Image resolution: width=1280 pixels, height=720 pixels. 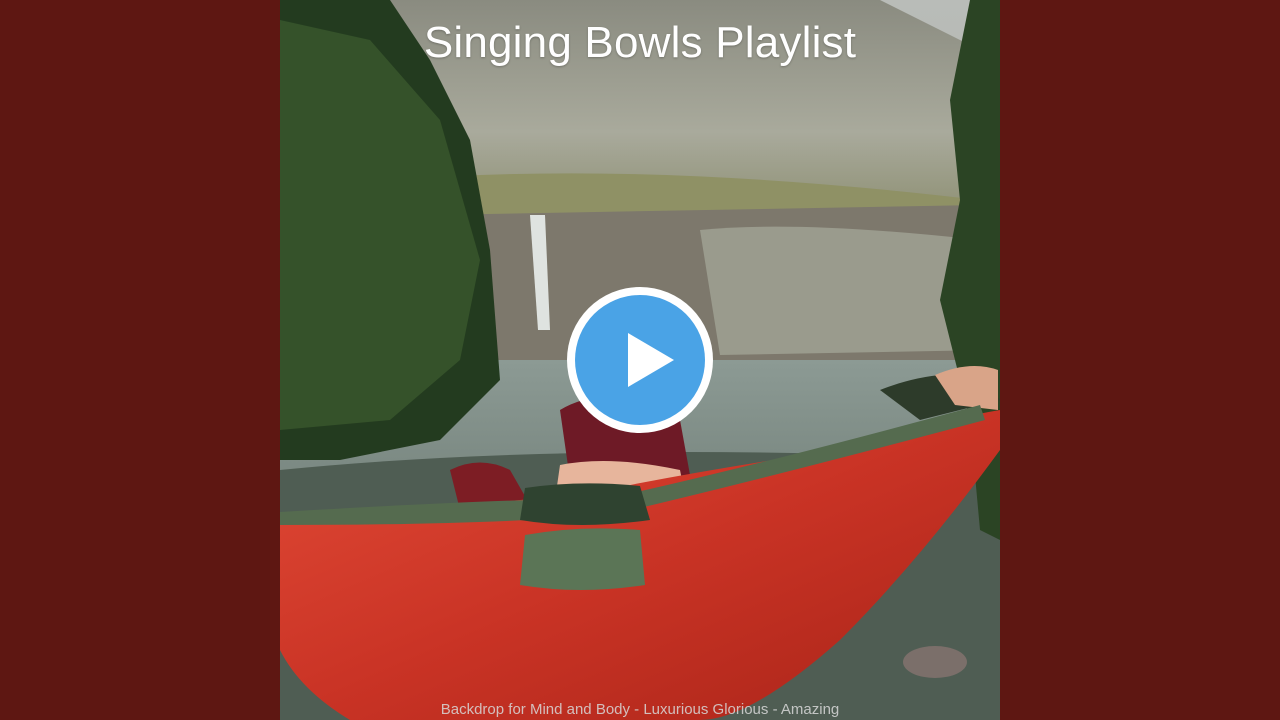 I want to click on video-title: Singing Bowls Playlist, so click(x=640, y=42).